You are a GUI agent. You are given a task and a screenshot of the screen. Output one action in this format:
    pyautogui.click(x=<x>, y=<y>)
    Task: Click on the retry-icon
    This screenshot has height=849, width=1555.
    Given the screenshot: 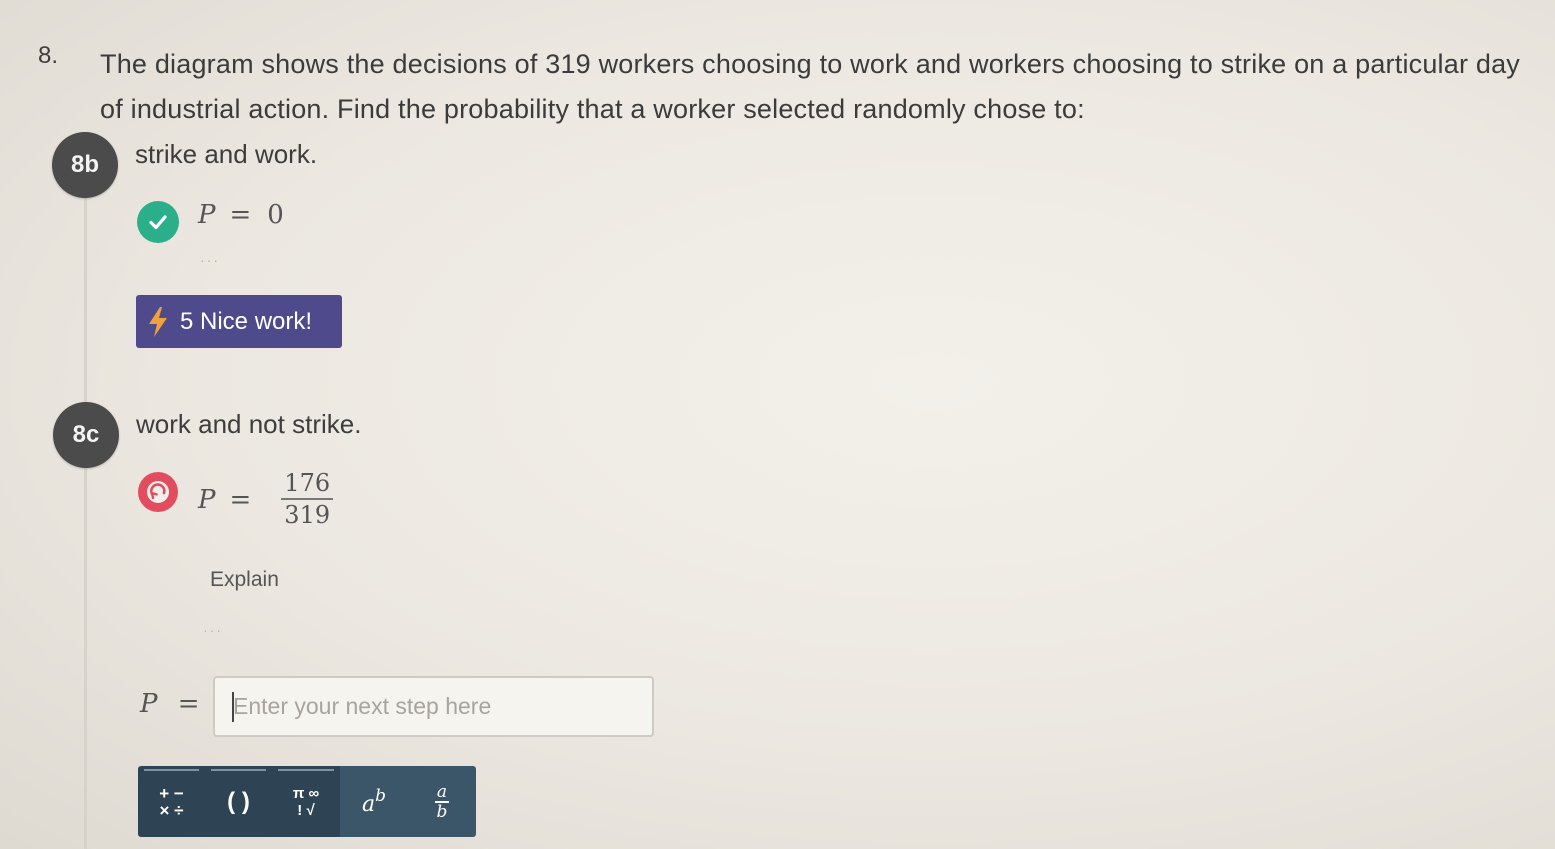 What is the action you would take?
    pyautogui.click(x=158, y=492)
    